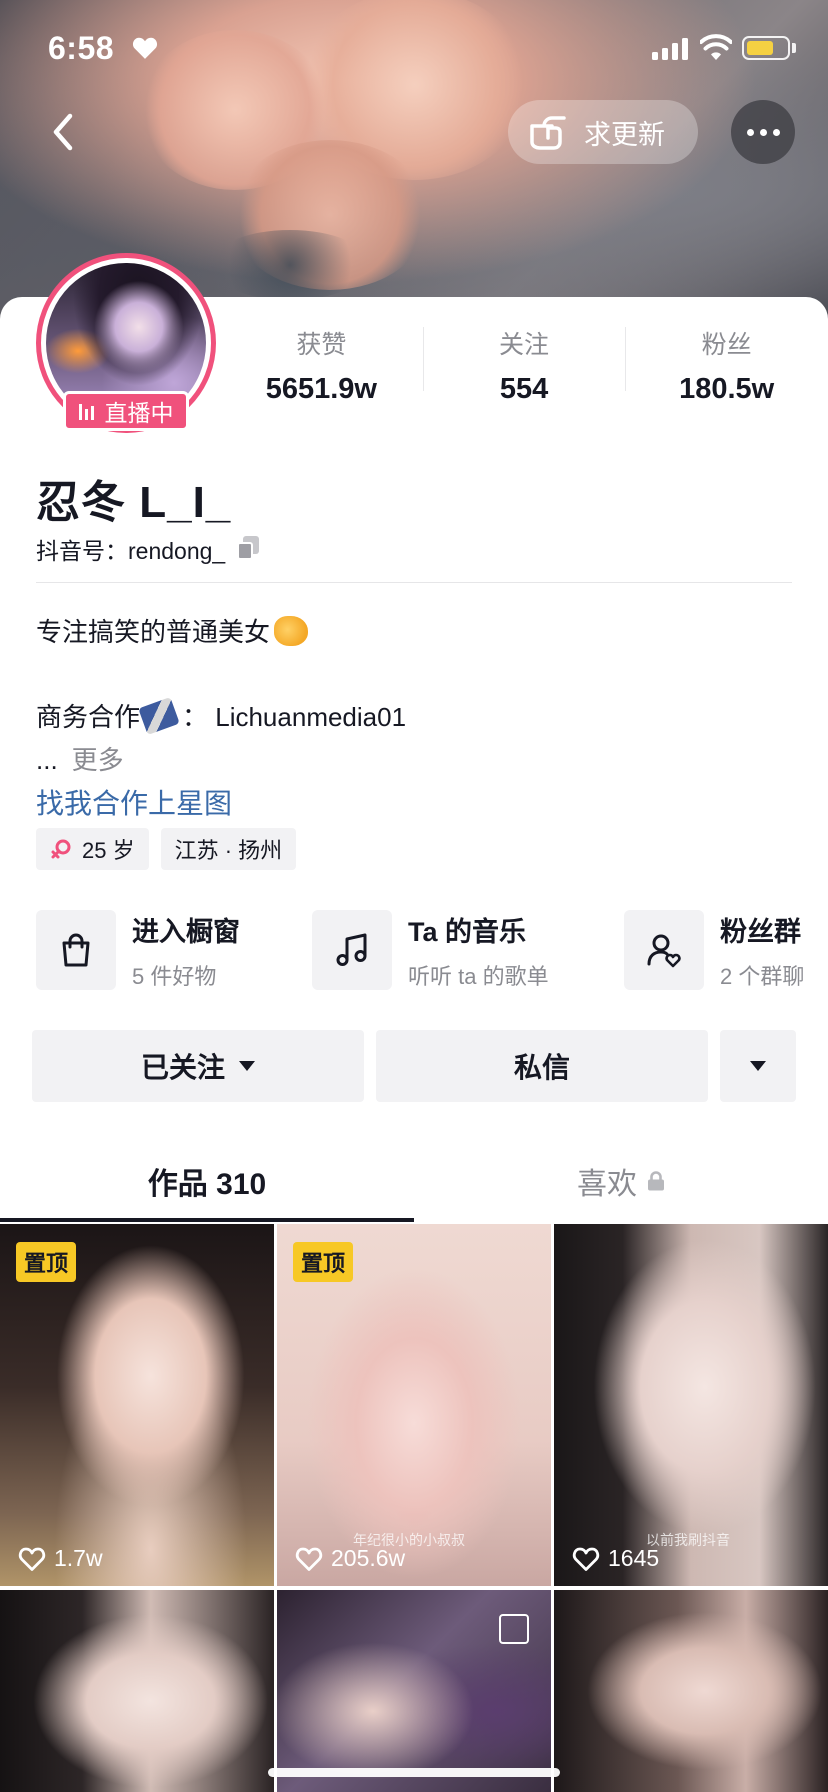  Describe the element at coordinates (207, 1220) in the screenshot. I see `tab-indicator` at that location.